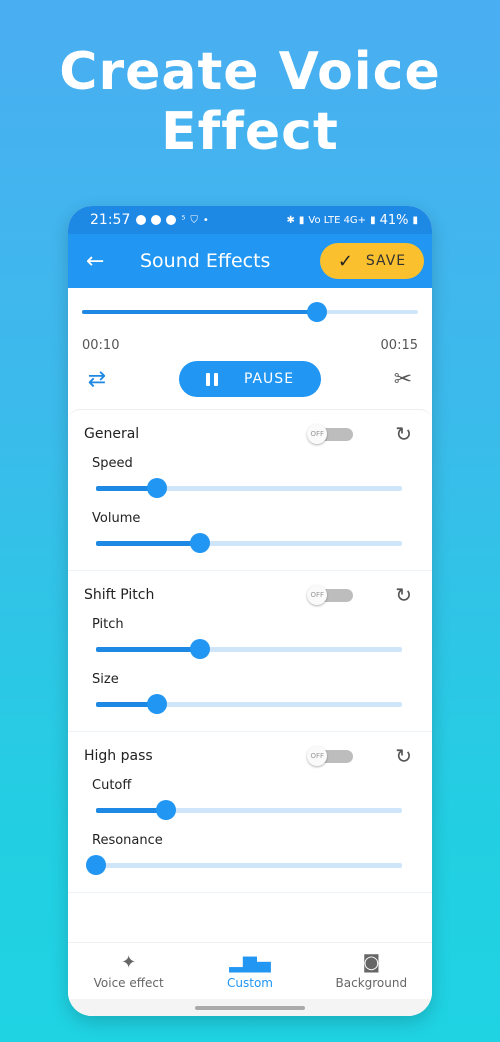  I want to click on save-button: ✓ SAVE, so click(372, 261).